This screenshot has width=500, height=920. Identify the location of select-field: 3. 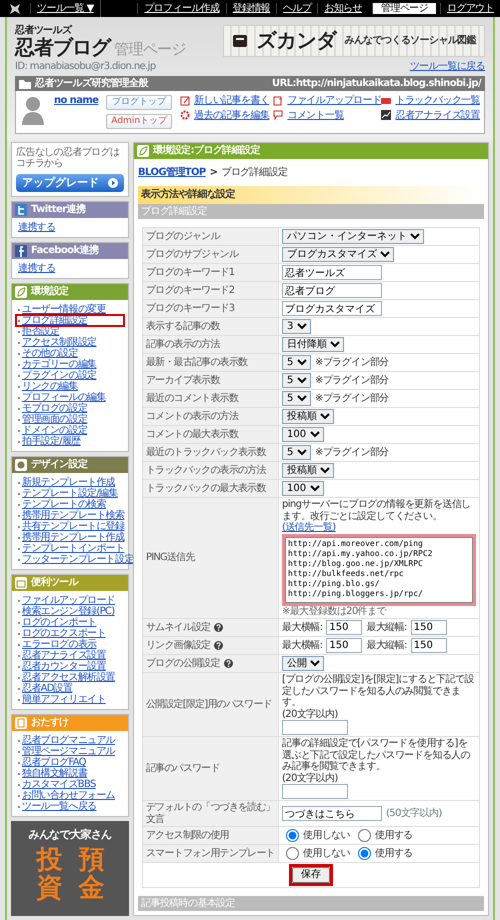
(296, 326).